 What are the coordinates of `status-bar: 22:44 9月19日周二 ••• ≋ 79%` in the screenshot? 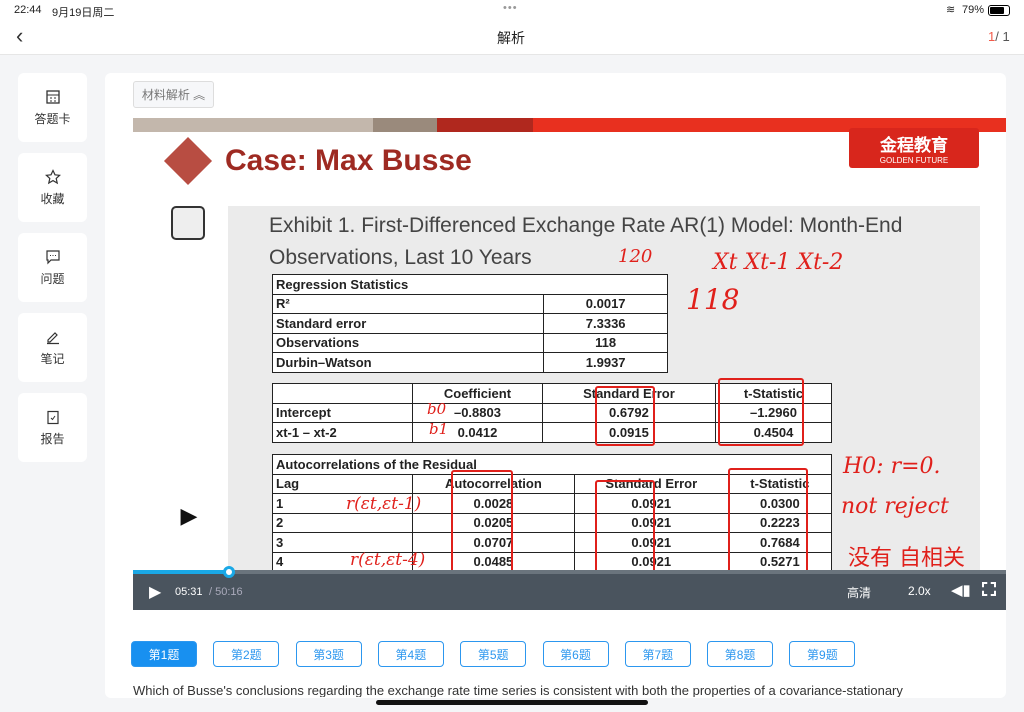 It's located at (512, 10).